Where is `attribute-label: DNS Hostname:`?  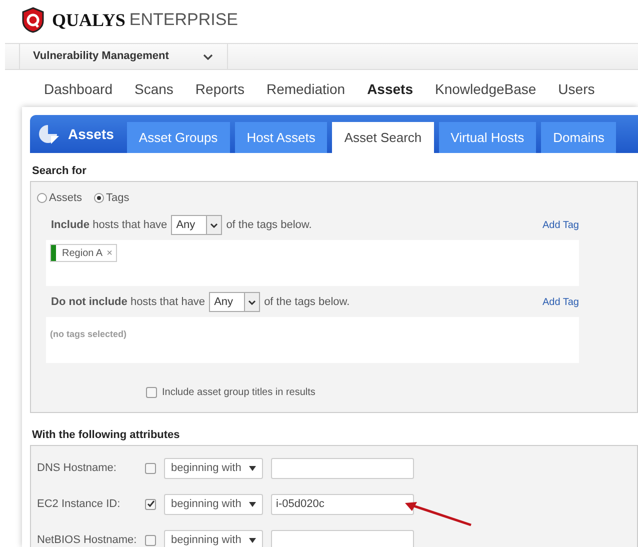 attribute-label: DNS Hostname: is located at coordinates (77, 468).